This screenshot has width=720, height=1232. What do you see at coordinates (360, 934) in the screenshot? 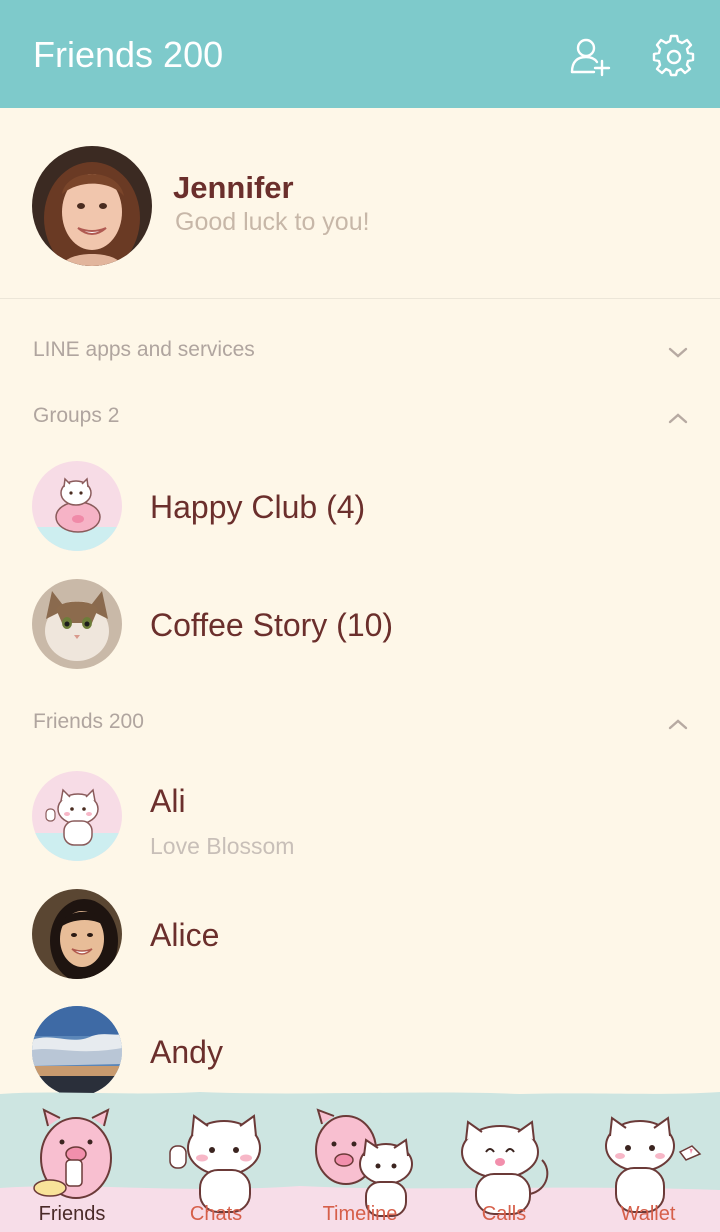
I see `friend-row-alice: Alice` at bounding box center [360, 934].